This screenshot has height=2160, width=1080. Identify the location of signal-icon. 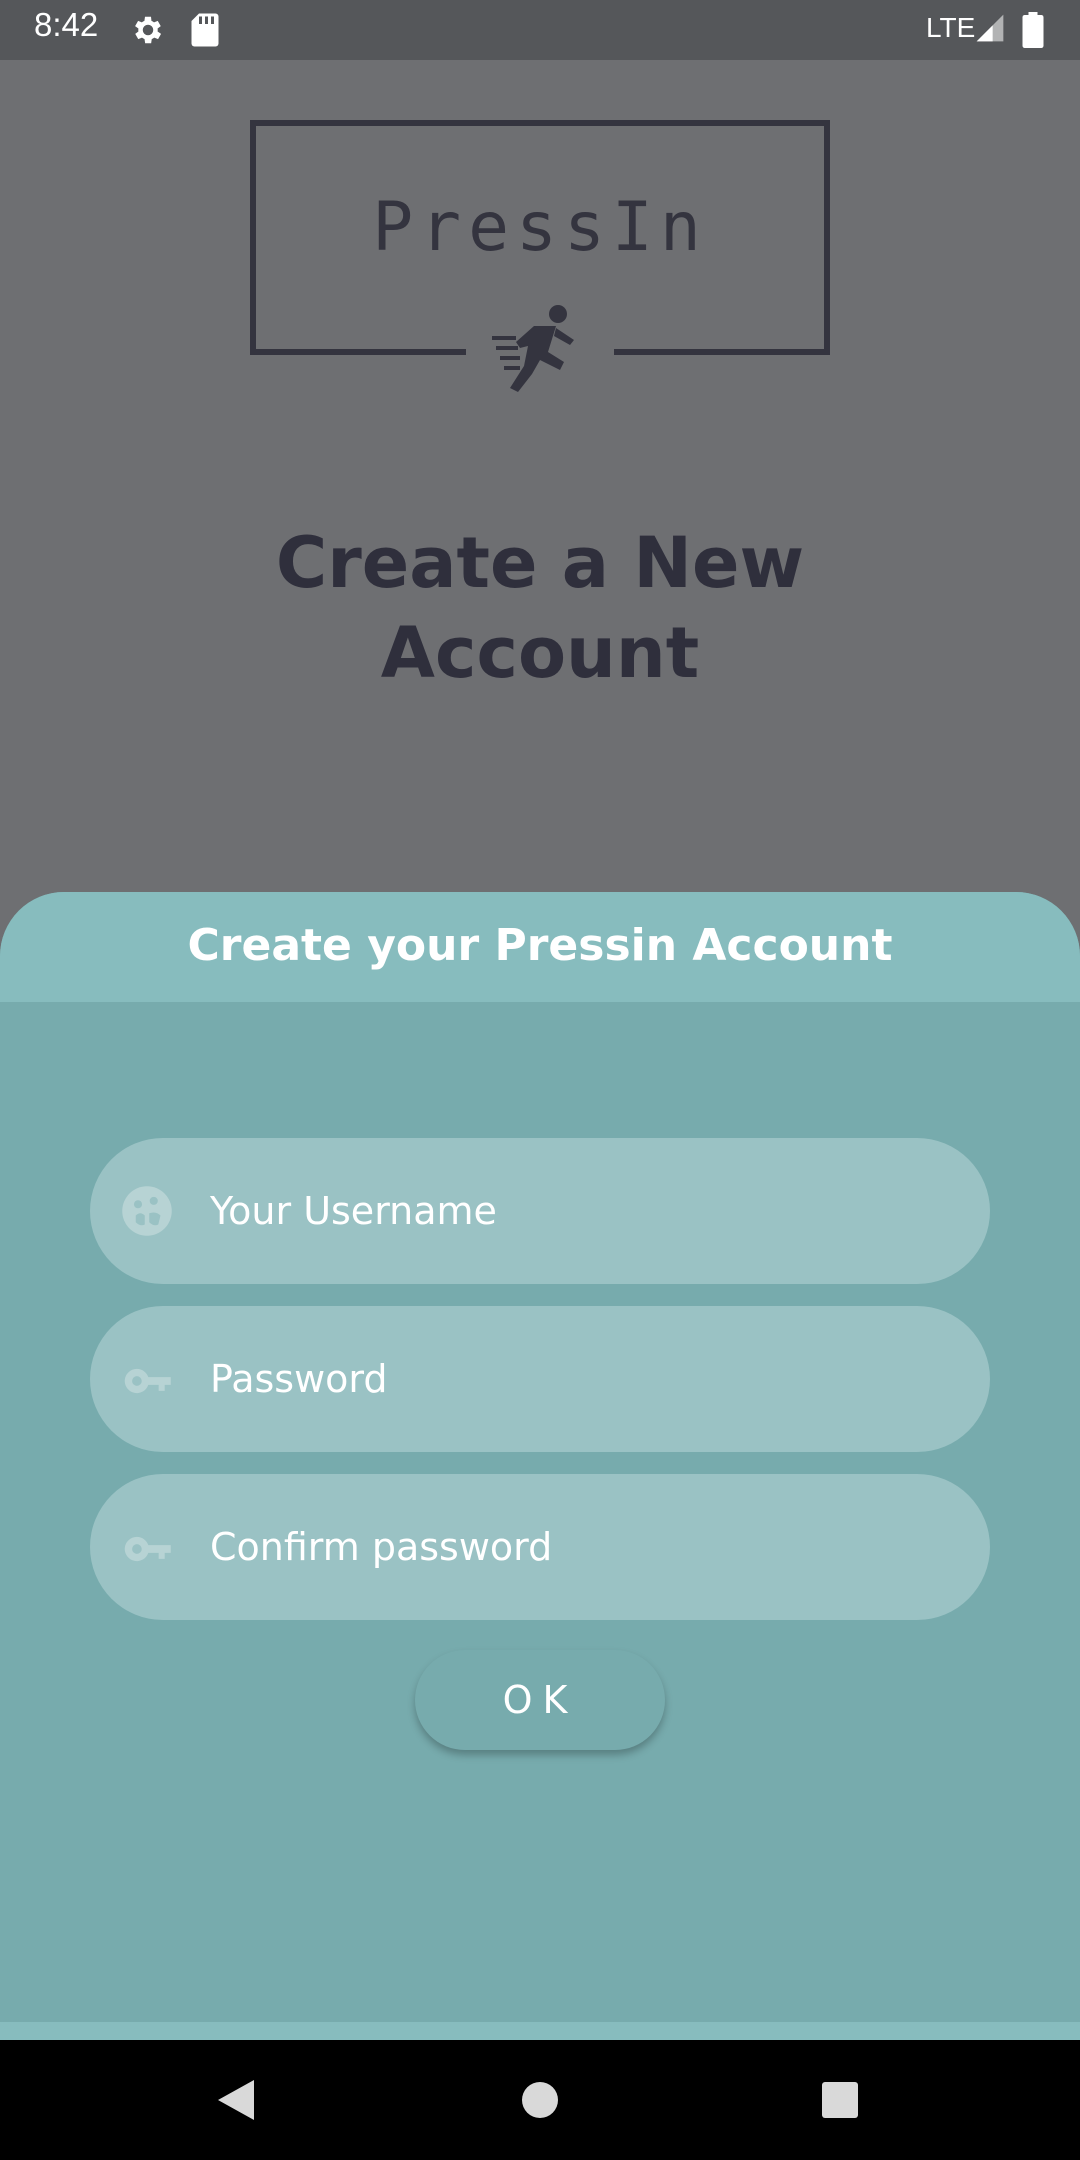
(990, 28).